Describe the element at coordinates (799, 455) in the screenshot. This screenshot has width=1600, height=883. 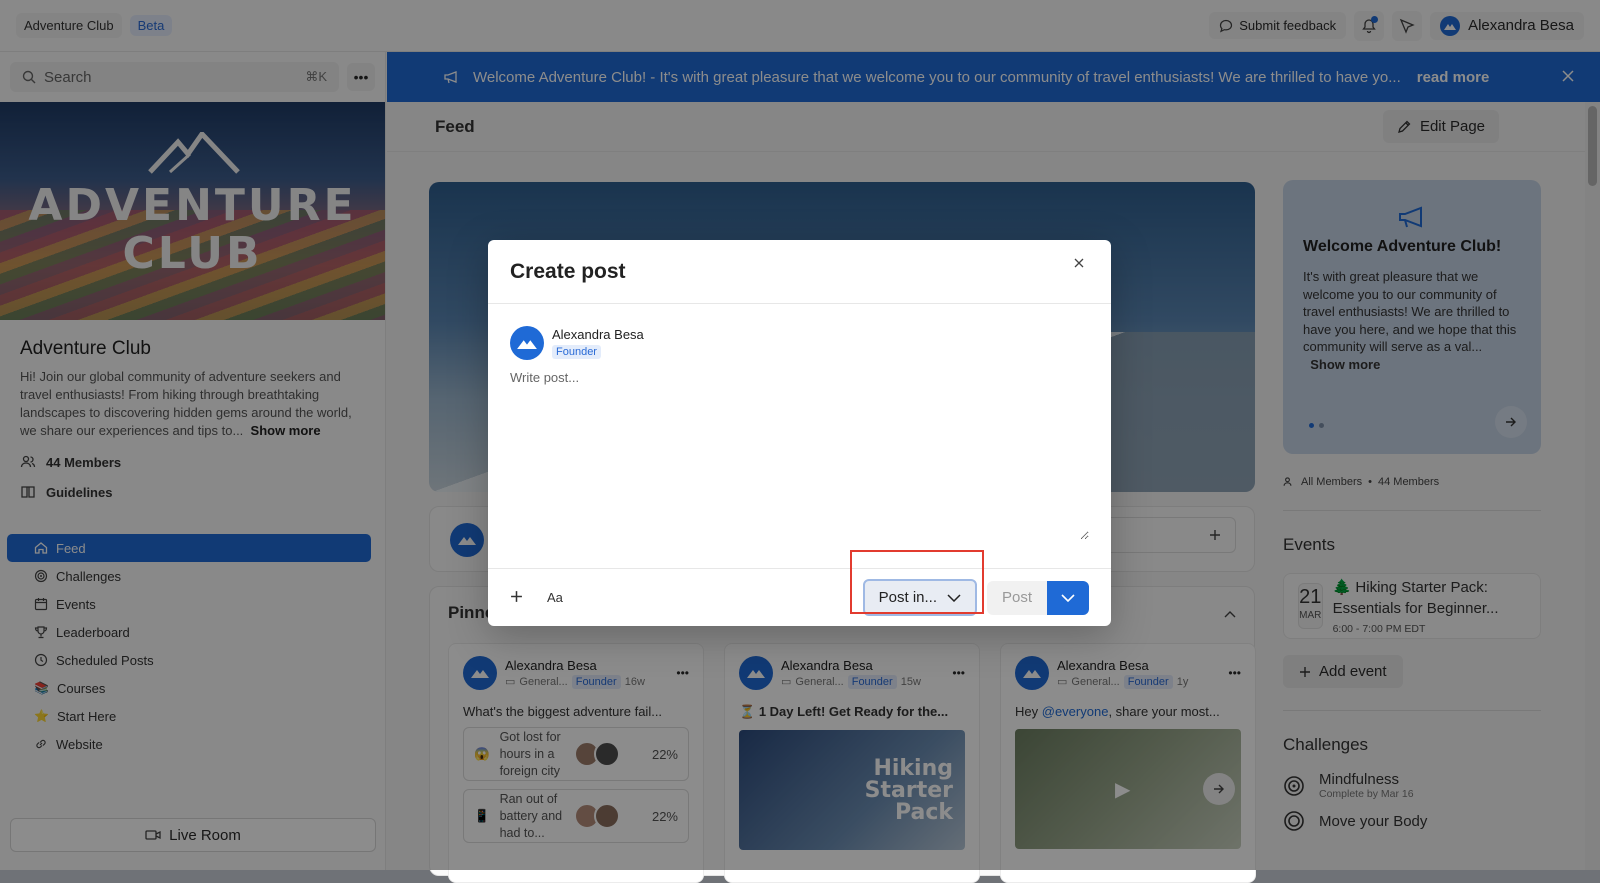
I see `post-body-input` at that location.